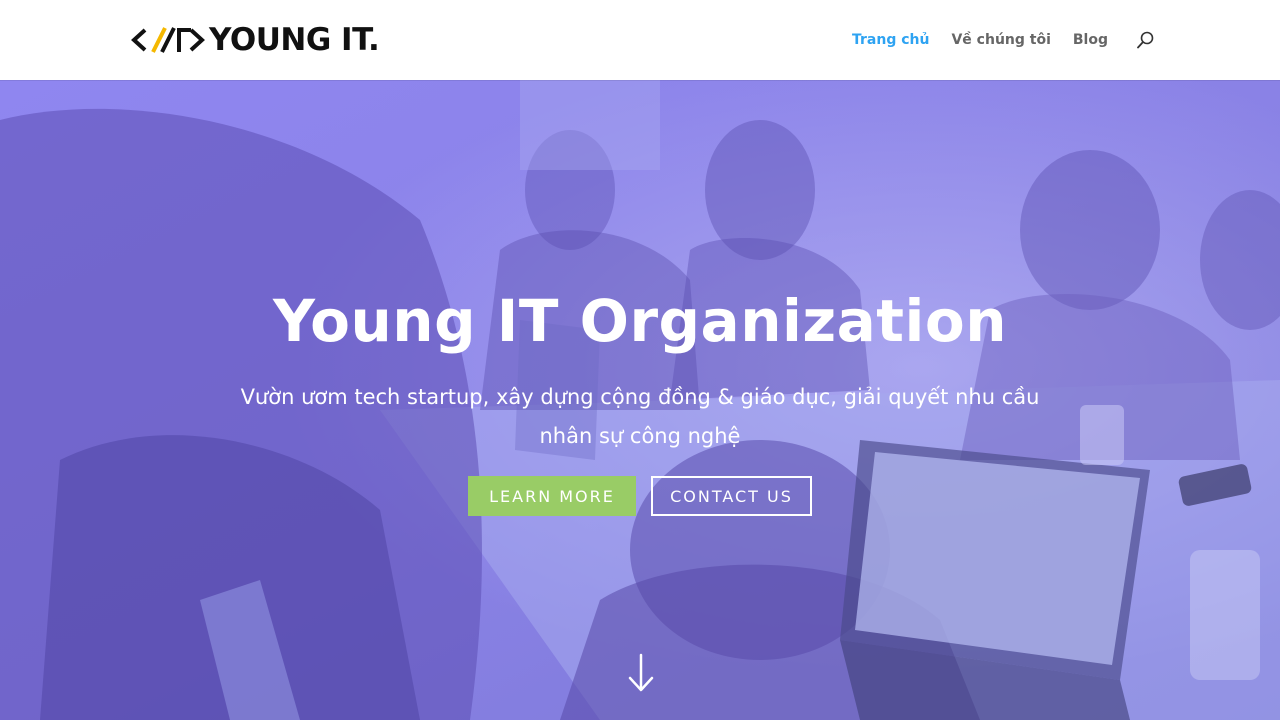 The height and width of the screenshot is (720, 1280). Describe the element at coordinates (731, 496) in the screenshot. I see `contact-us-button: CONTACT US` at that location.